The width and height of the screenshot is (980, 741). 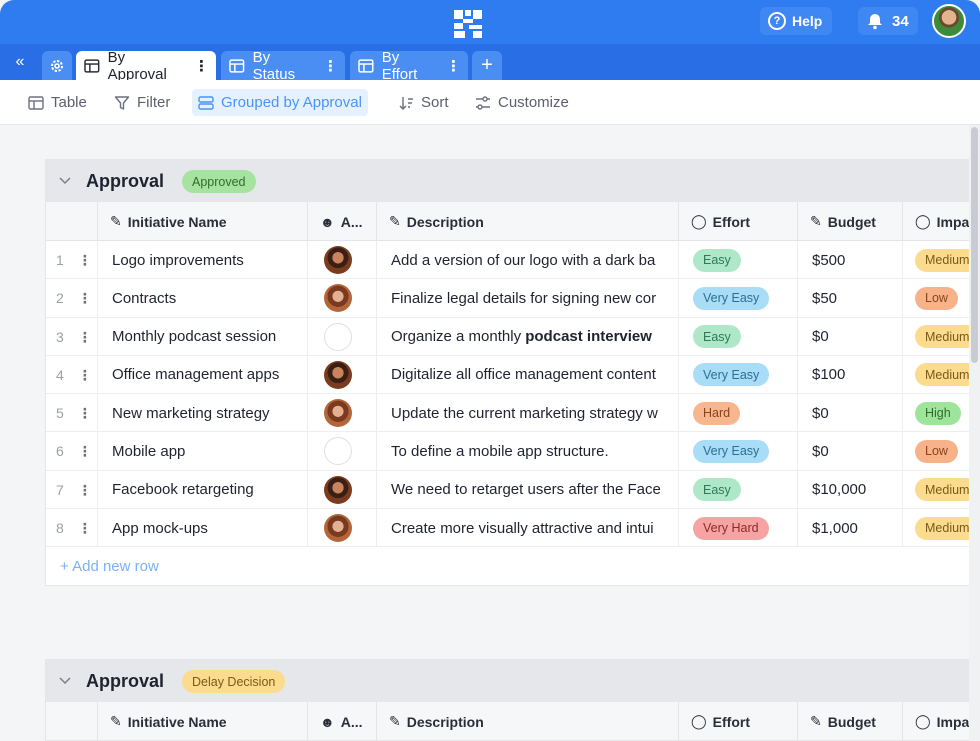 I want to click on group-header: Approval Approved, so click(x=513, y=181).